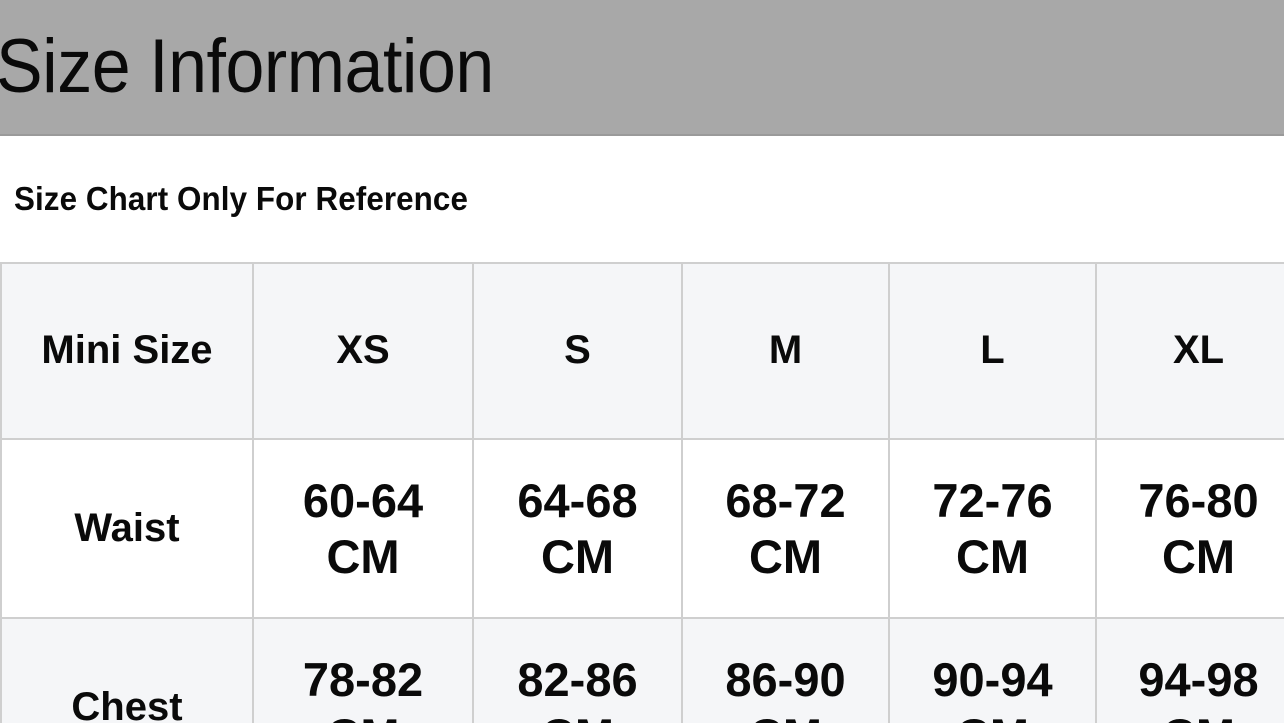  I want to click on header-label-mini-size: Mini Size, so click(127, 350).